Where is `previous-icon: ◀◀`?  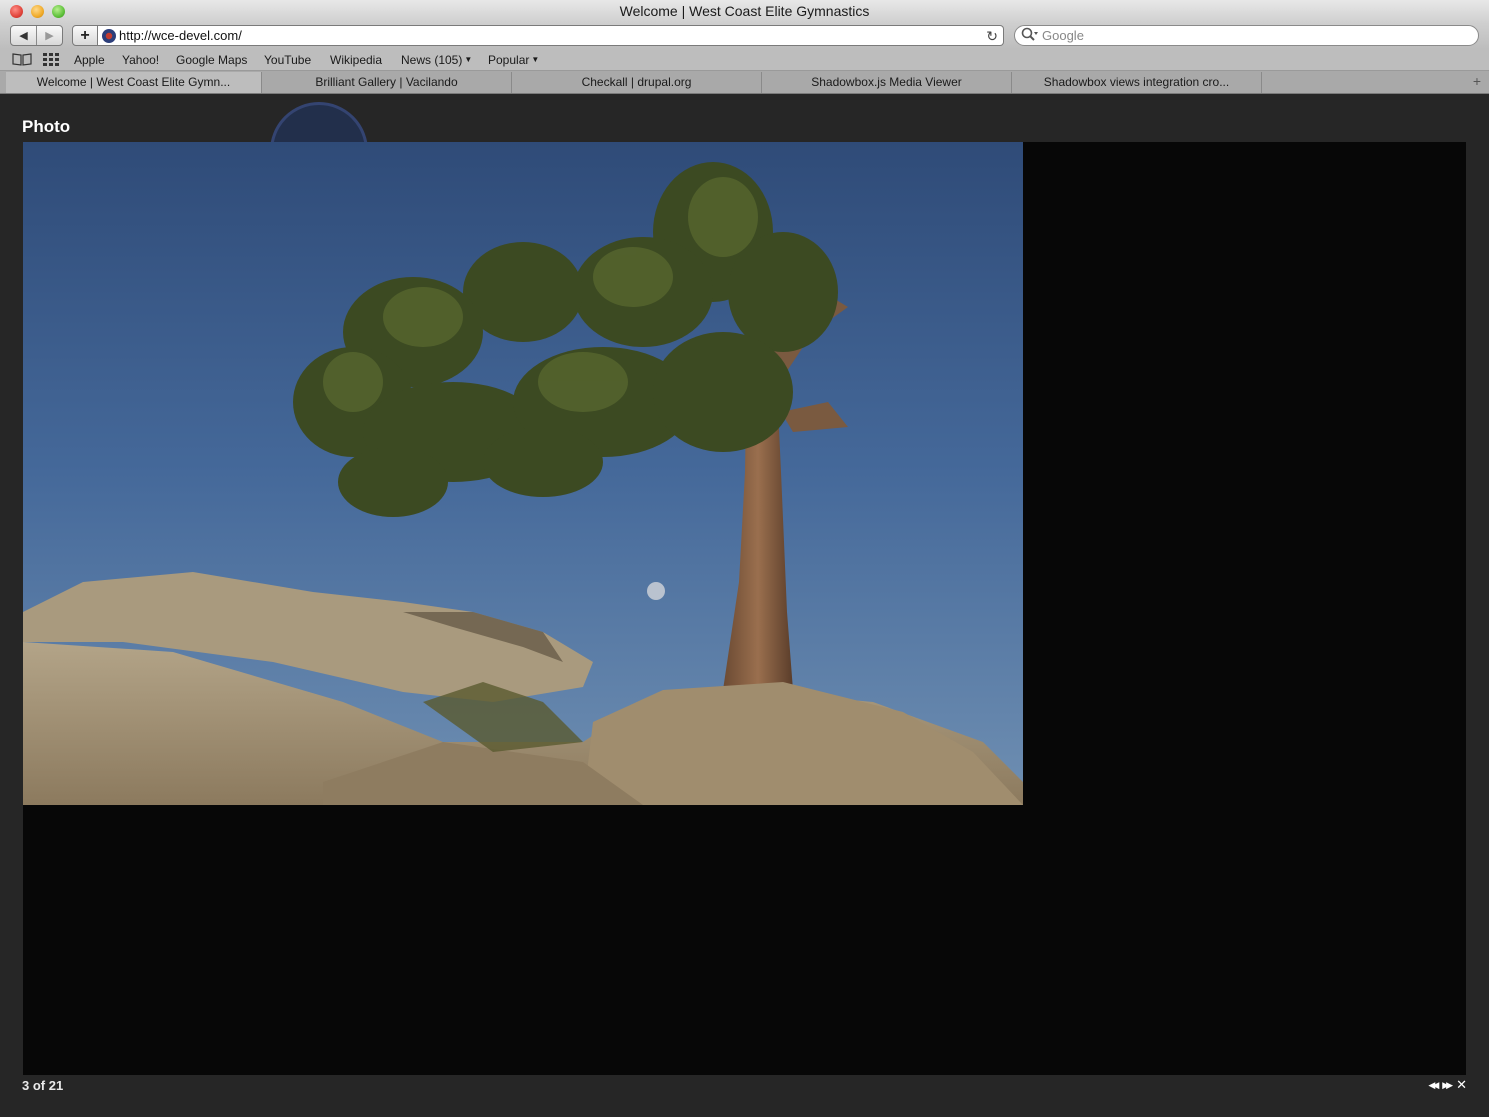 previous-icon: ◀◀ is located at coordinates (1433, 1085).